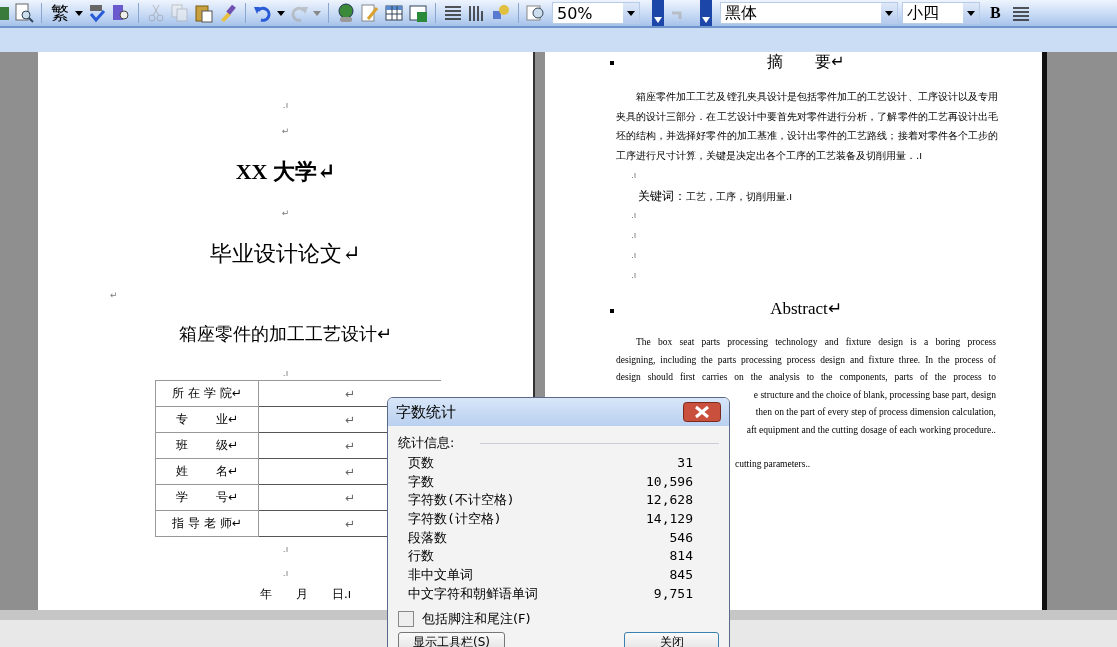  I want to click on abstract-line: e structure and the choice of blank, processing base part, design, so click(874, 394).